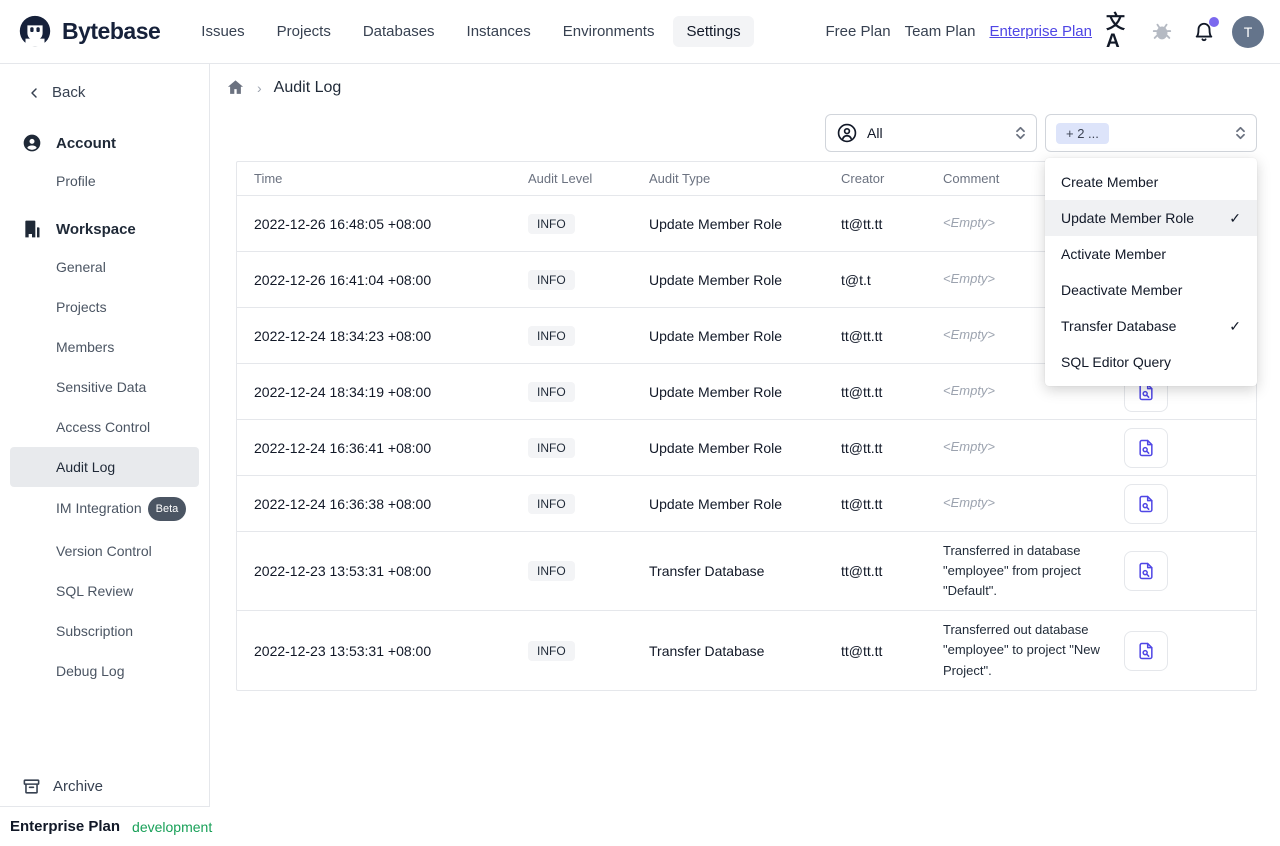 This screenshot has width=1280, height=846. I want to click on sidebar-item-members: Members, so click(104, 347).